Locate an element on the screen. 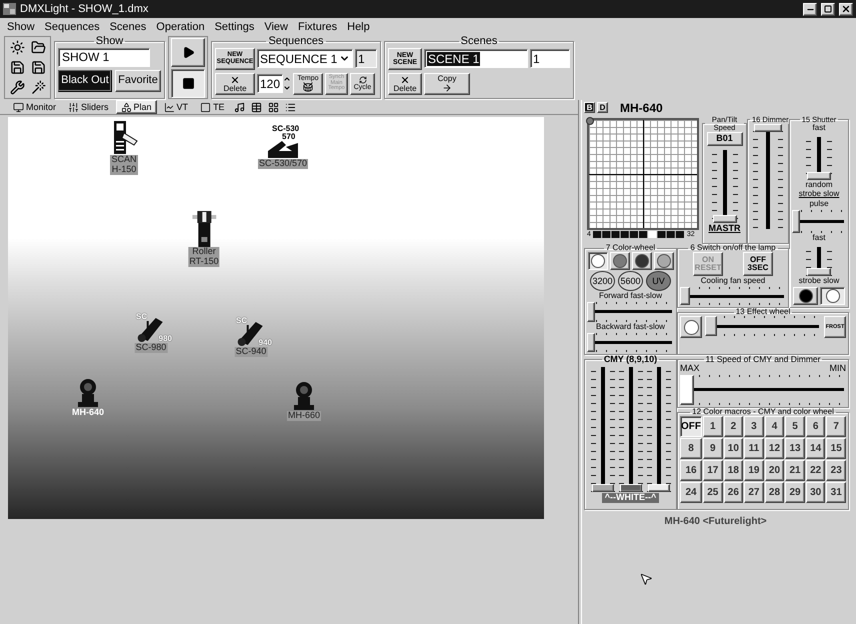 This screenshot has height=624, width=856. delete-sequence-button: Delete is located at coordinates (235, 83).